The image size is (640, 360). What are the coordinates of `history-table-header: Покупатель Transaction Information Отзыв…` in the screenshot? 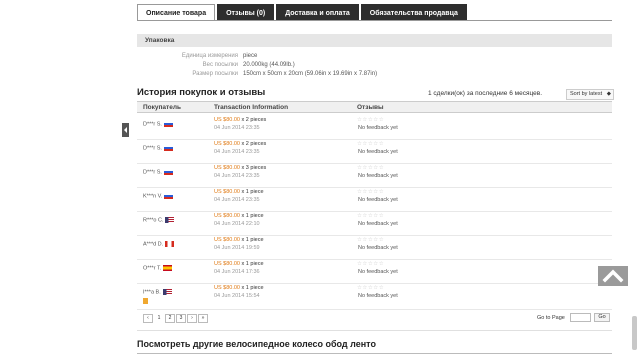 It's located at (374, 107).